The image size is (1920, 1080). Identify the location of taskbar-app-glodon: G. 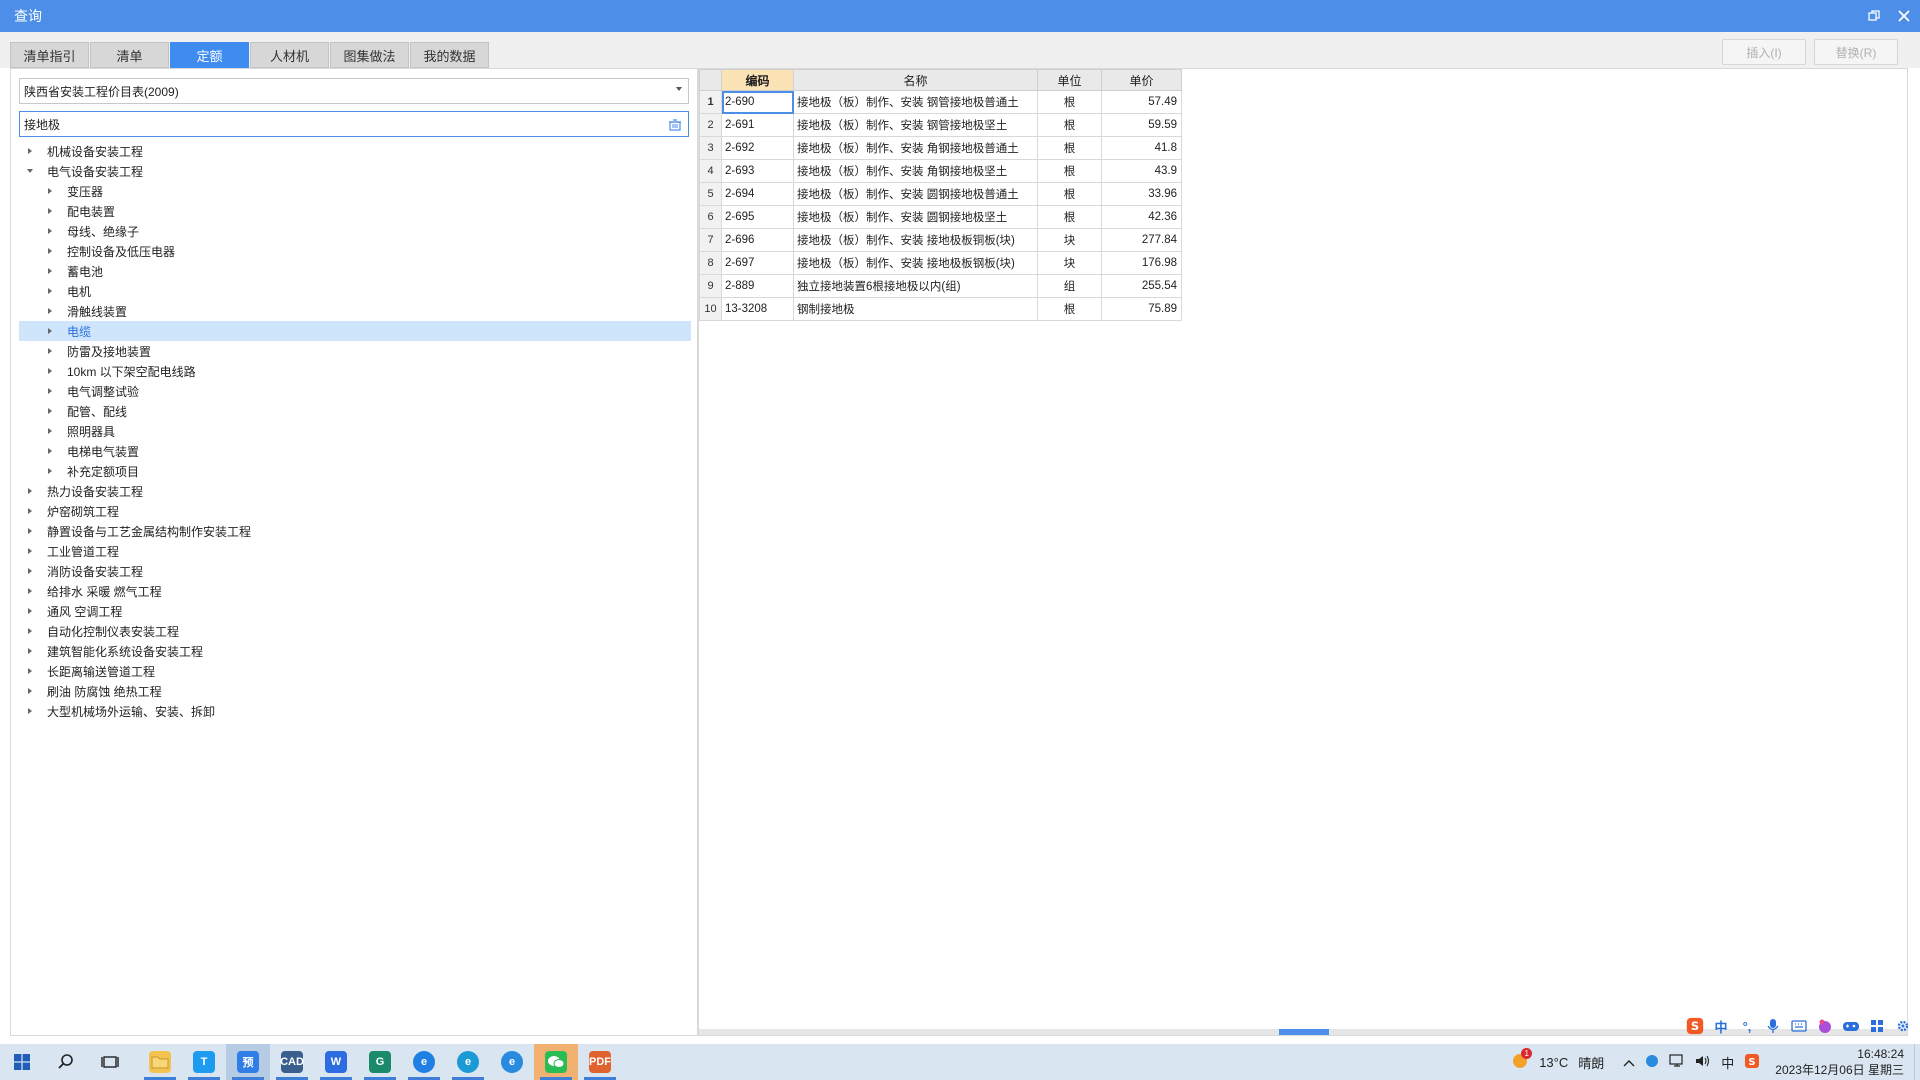
(380, 1062).